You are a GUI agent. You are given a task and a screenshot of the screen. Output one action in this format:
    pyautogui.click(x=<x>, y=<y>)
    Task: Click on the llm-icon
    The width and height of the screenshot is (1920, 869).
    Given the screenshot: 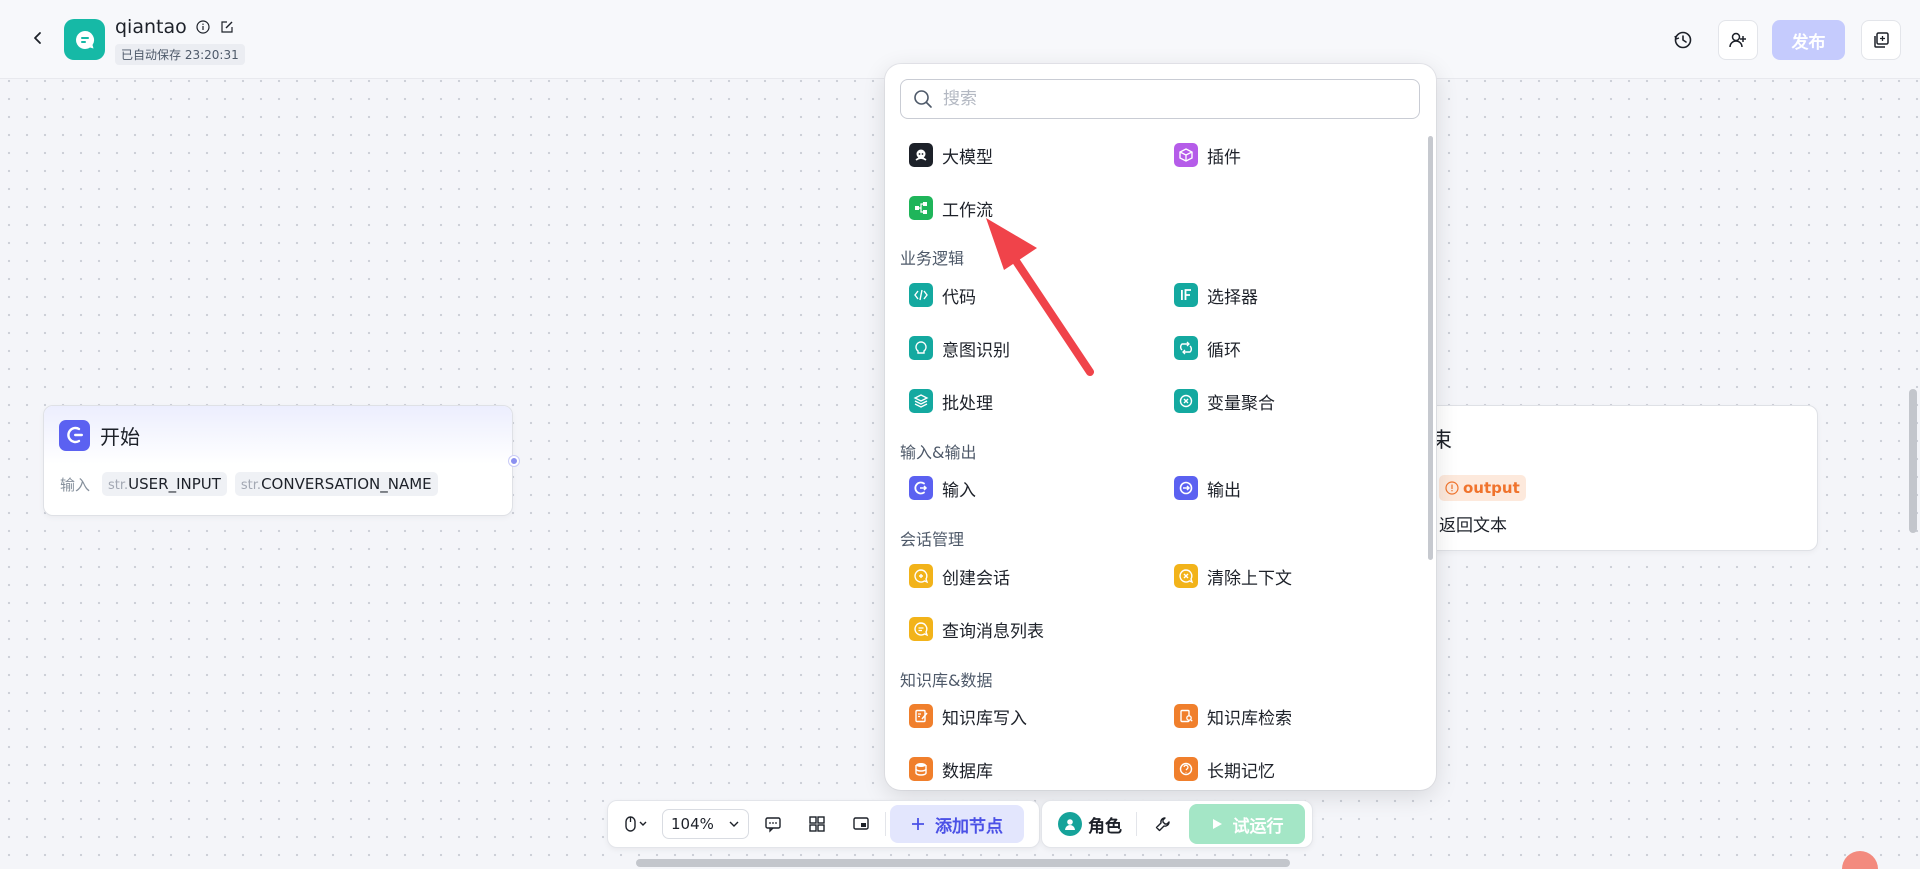 What is the action you would take?
    pyautogui.click(x=921, y=155)
    